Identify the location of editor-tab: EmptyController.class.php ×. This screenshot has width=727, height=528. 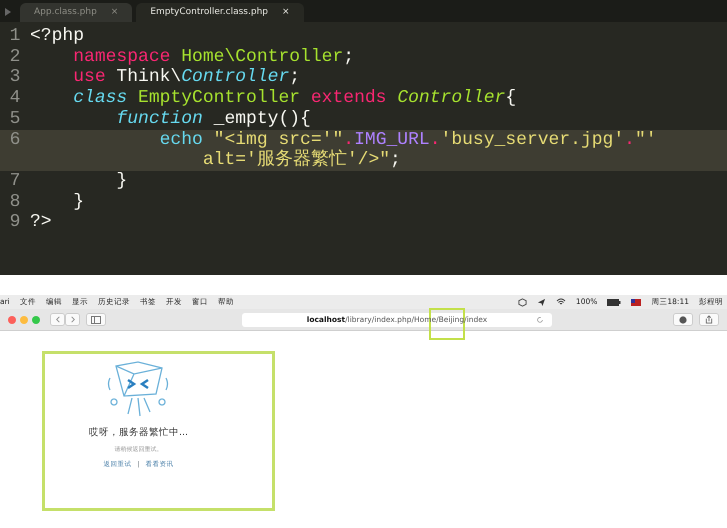
(220, 12).